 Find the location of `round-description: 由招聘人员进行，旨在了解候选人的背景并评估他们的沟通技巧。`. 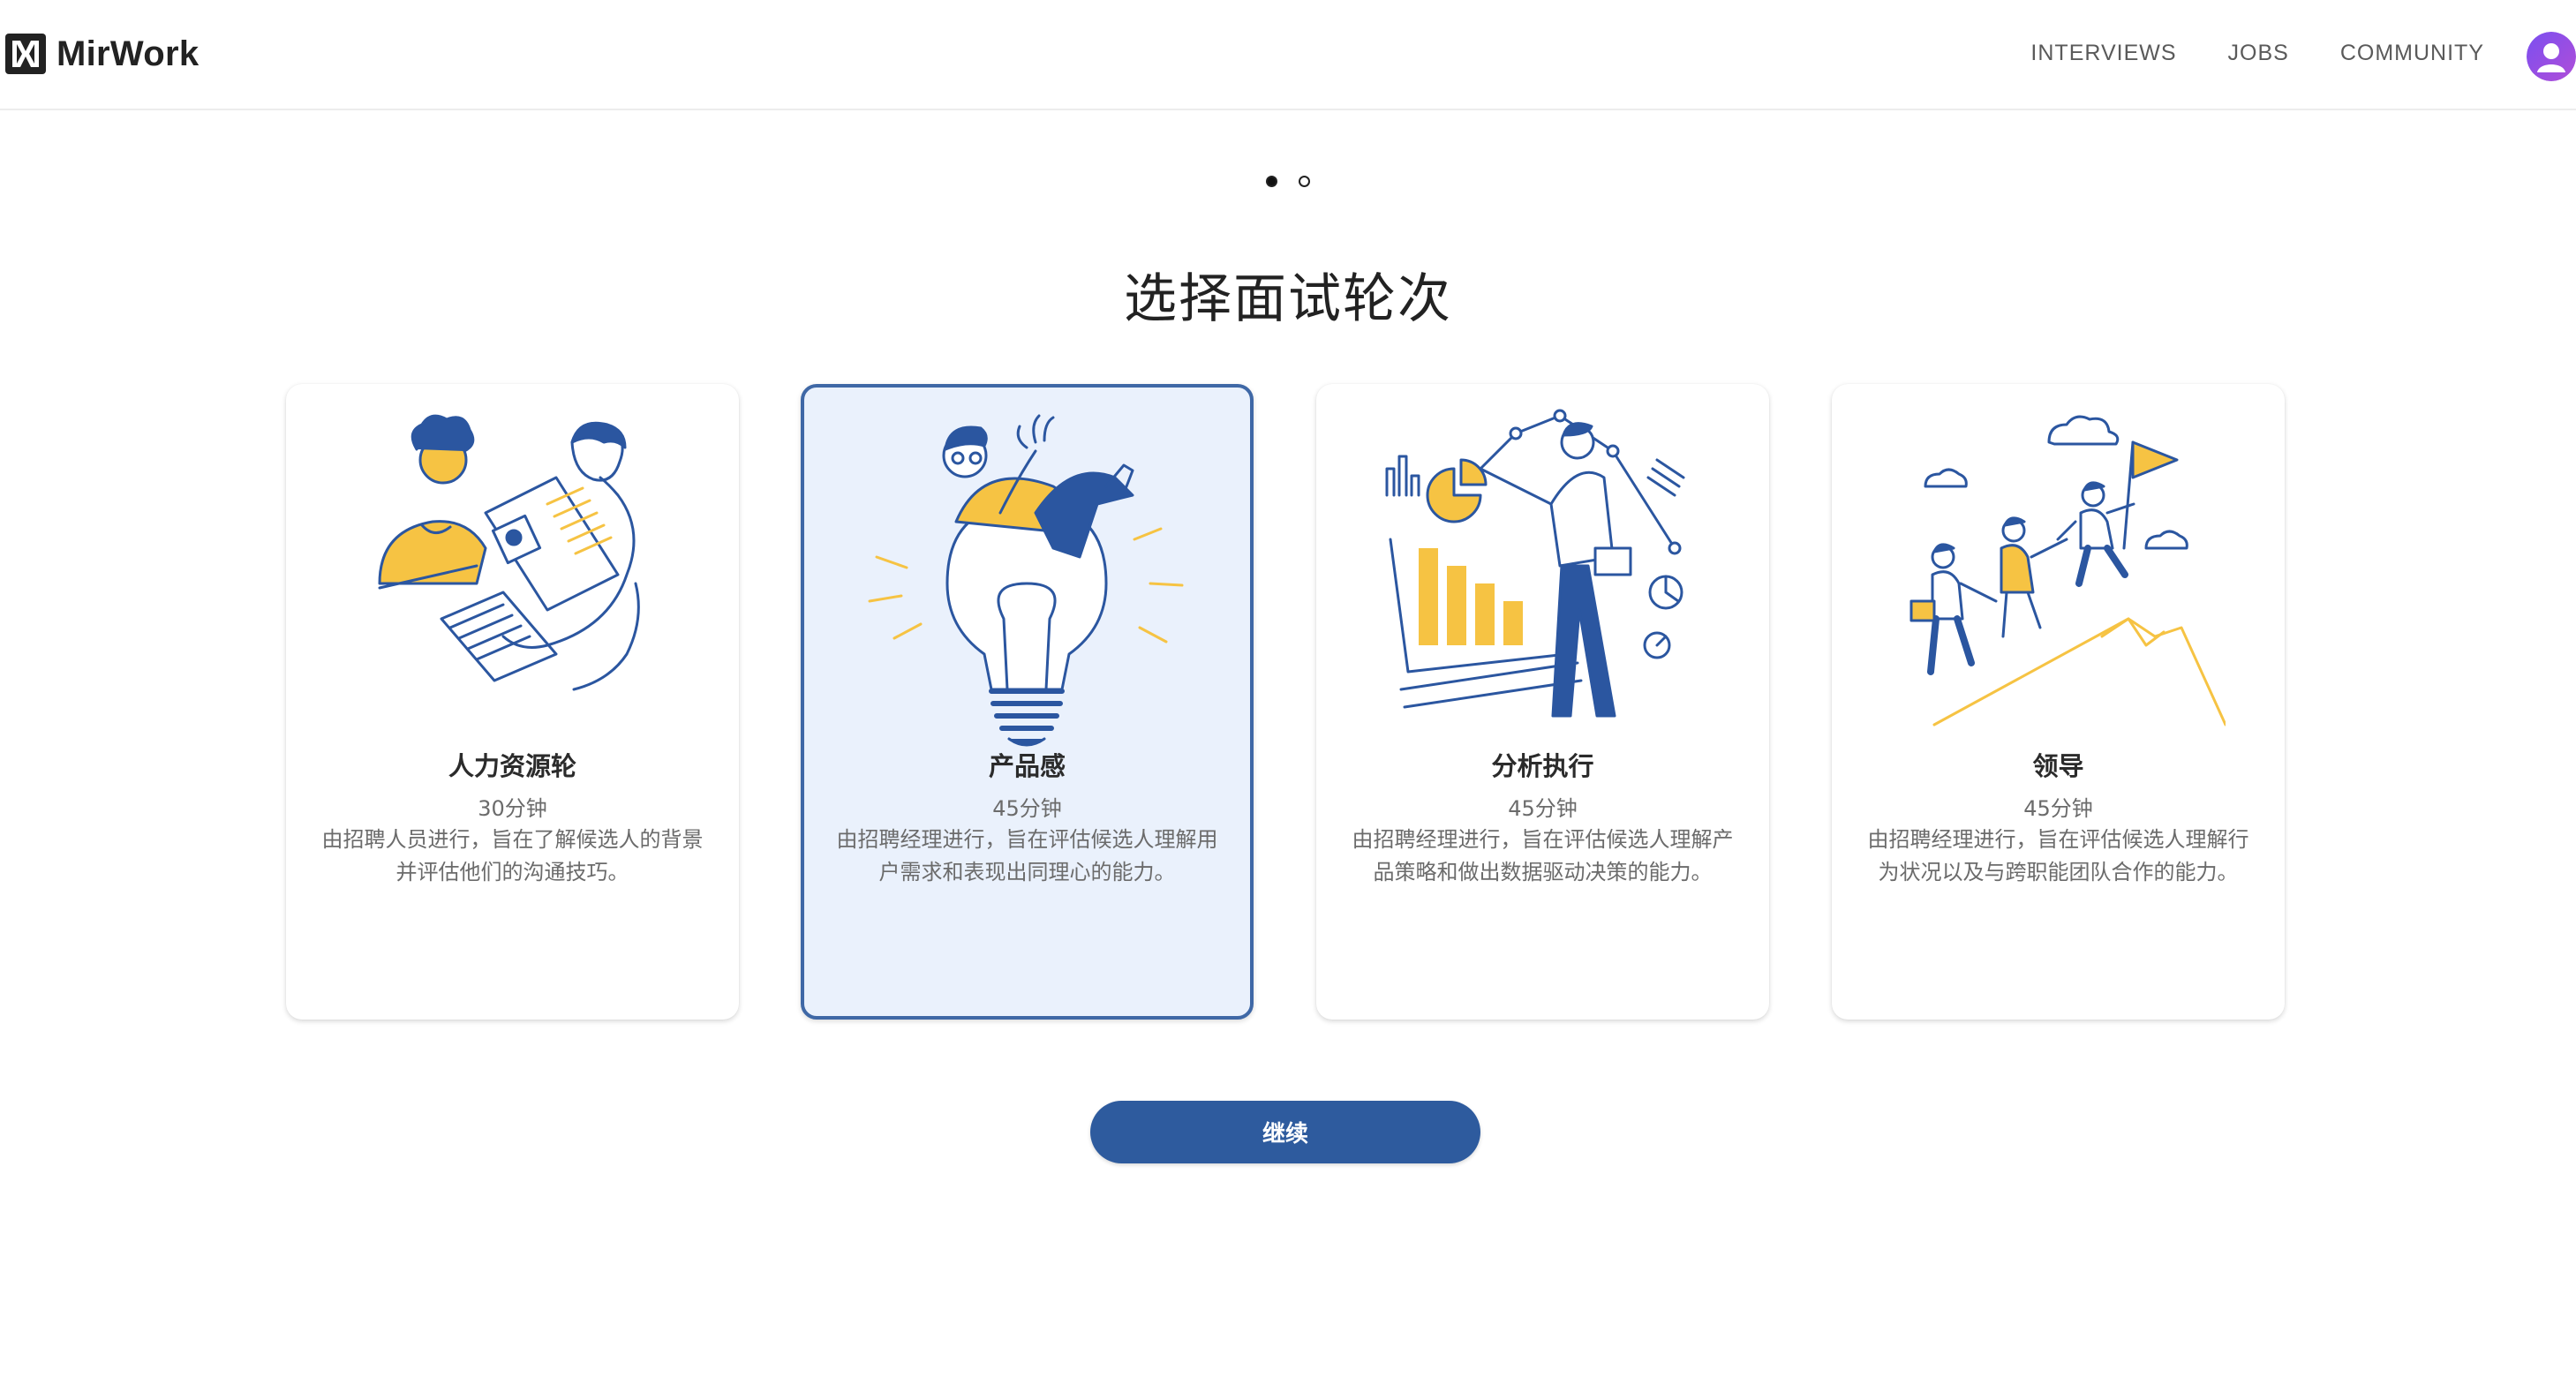

round-description: 由招聘人员进行，旨在了解候选人的背景并评估他们的沟通技巧。 is located at coordinates (513, 855).